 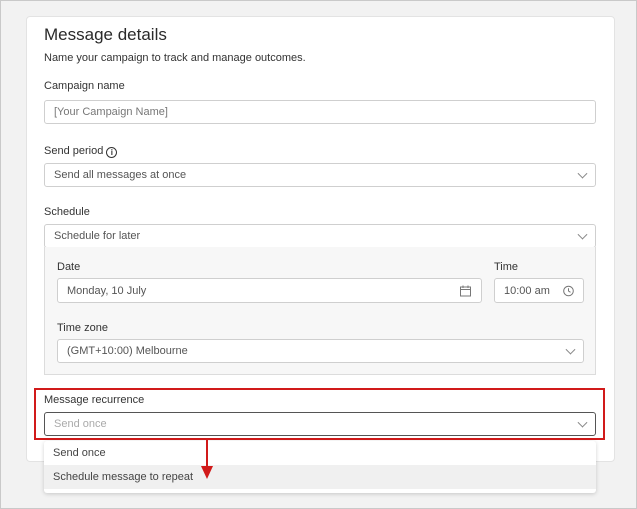 What do you see at coordinates (97, 236) in the screenshot?
I see `schedule-value: Schedule for later` at bounding box center [97, 236].